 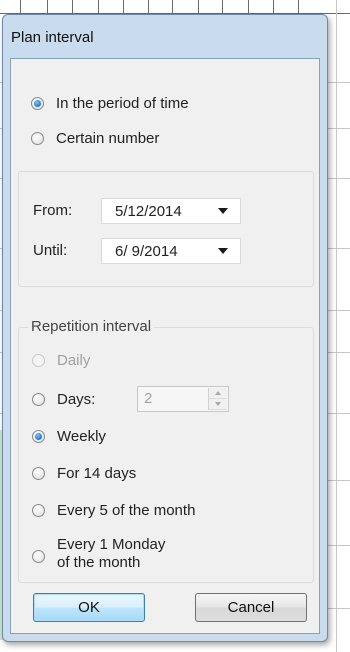 I want to click on cancel-button: Cancel, so click(x=251, y=607).